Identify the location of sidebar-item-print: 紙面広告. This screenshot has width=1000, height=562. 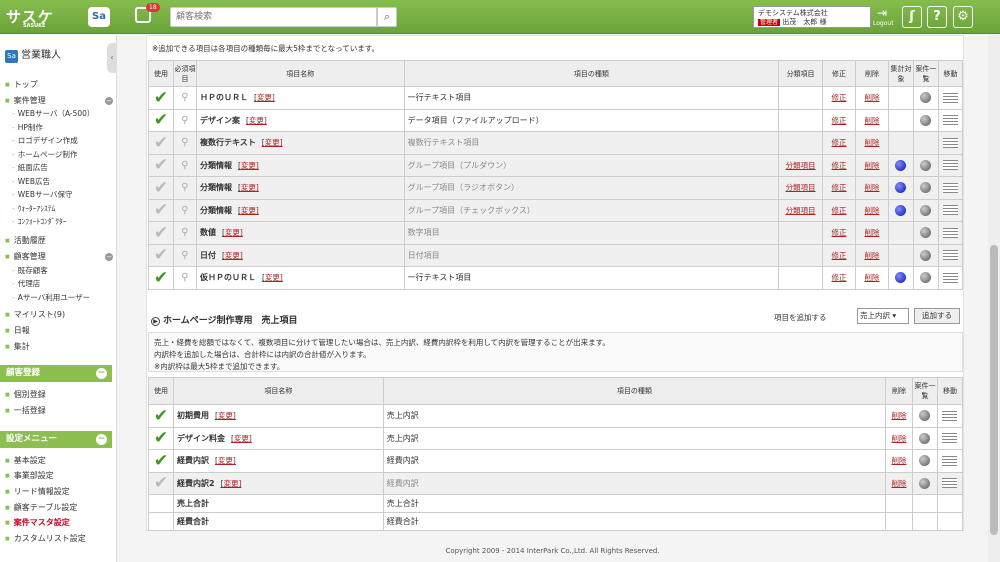
(30, 167).